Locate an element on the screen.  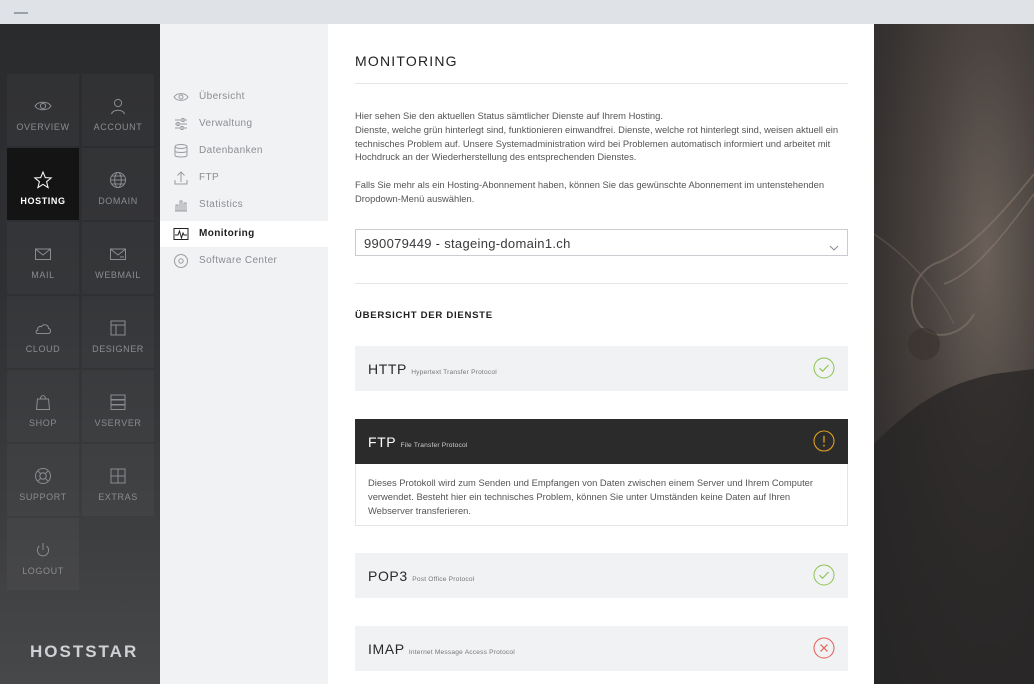
user-icon is located at coordinates (118, 106).